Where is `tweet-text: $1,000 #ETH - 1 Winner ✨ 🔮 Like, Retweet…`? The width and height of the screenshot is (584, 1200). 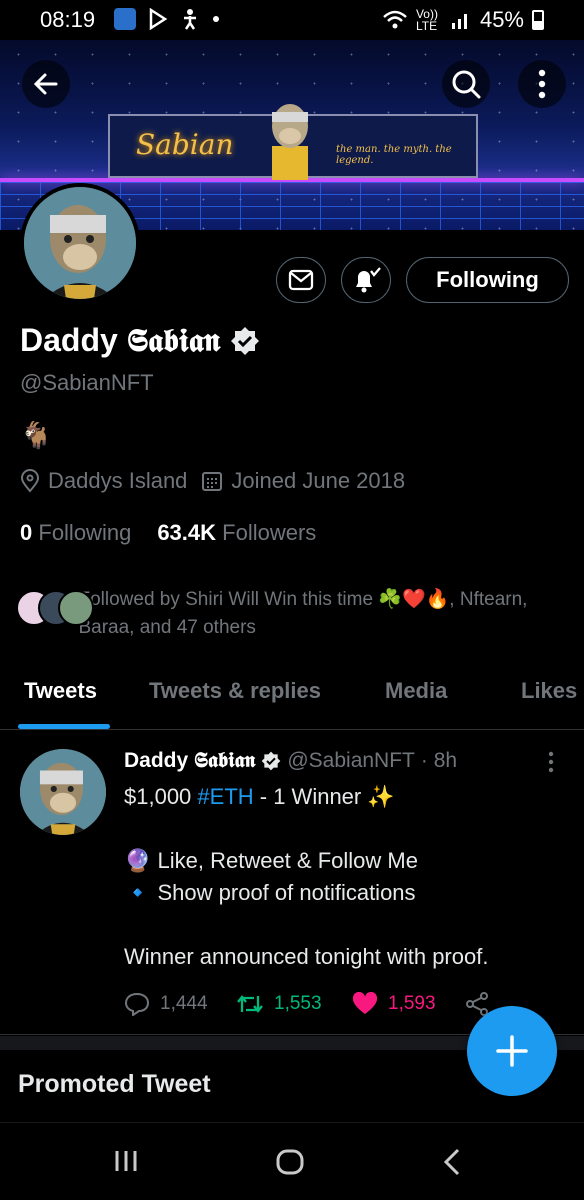 tweet-text: $1,000 #ETH - 1 Winner ✨ 🔮 Like, Retweet… is located at coordinates (344, 877).